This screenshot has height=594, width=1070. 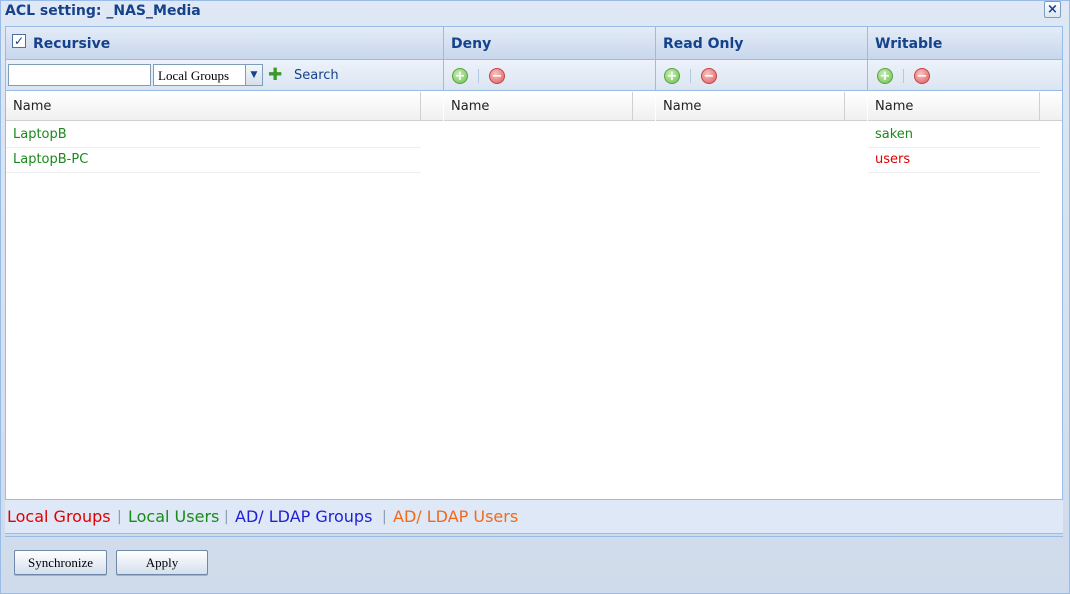 I want to click on group-type-select: Local Groups ▼, so click(x=208, y=75).